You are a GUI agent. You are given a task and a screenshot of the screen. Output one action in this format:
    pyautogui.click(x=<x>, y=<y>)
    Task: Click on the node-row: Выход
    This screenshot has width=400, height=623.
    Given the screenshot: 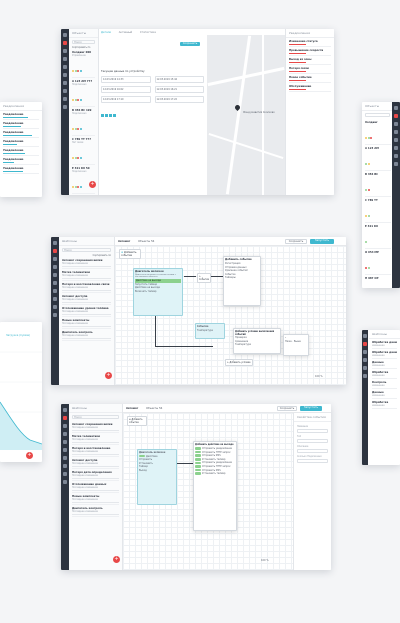 What is the action you would take?
    pyautogui.click(x=157, y=471)
    